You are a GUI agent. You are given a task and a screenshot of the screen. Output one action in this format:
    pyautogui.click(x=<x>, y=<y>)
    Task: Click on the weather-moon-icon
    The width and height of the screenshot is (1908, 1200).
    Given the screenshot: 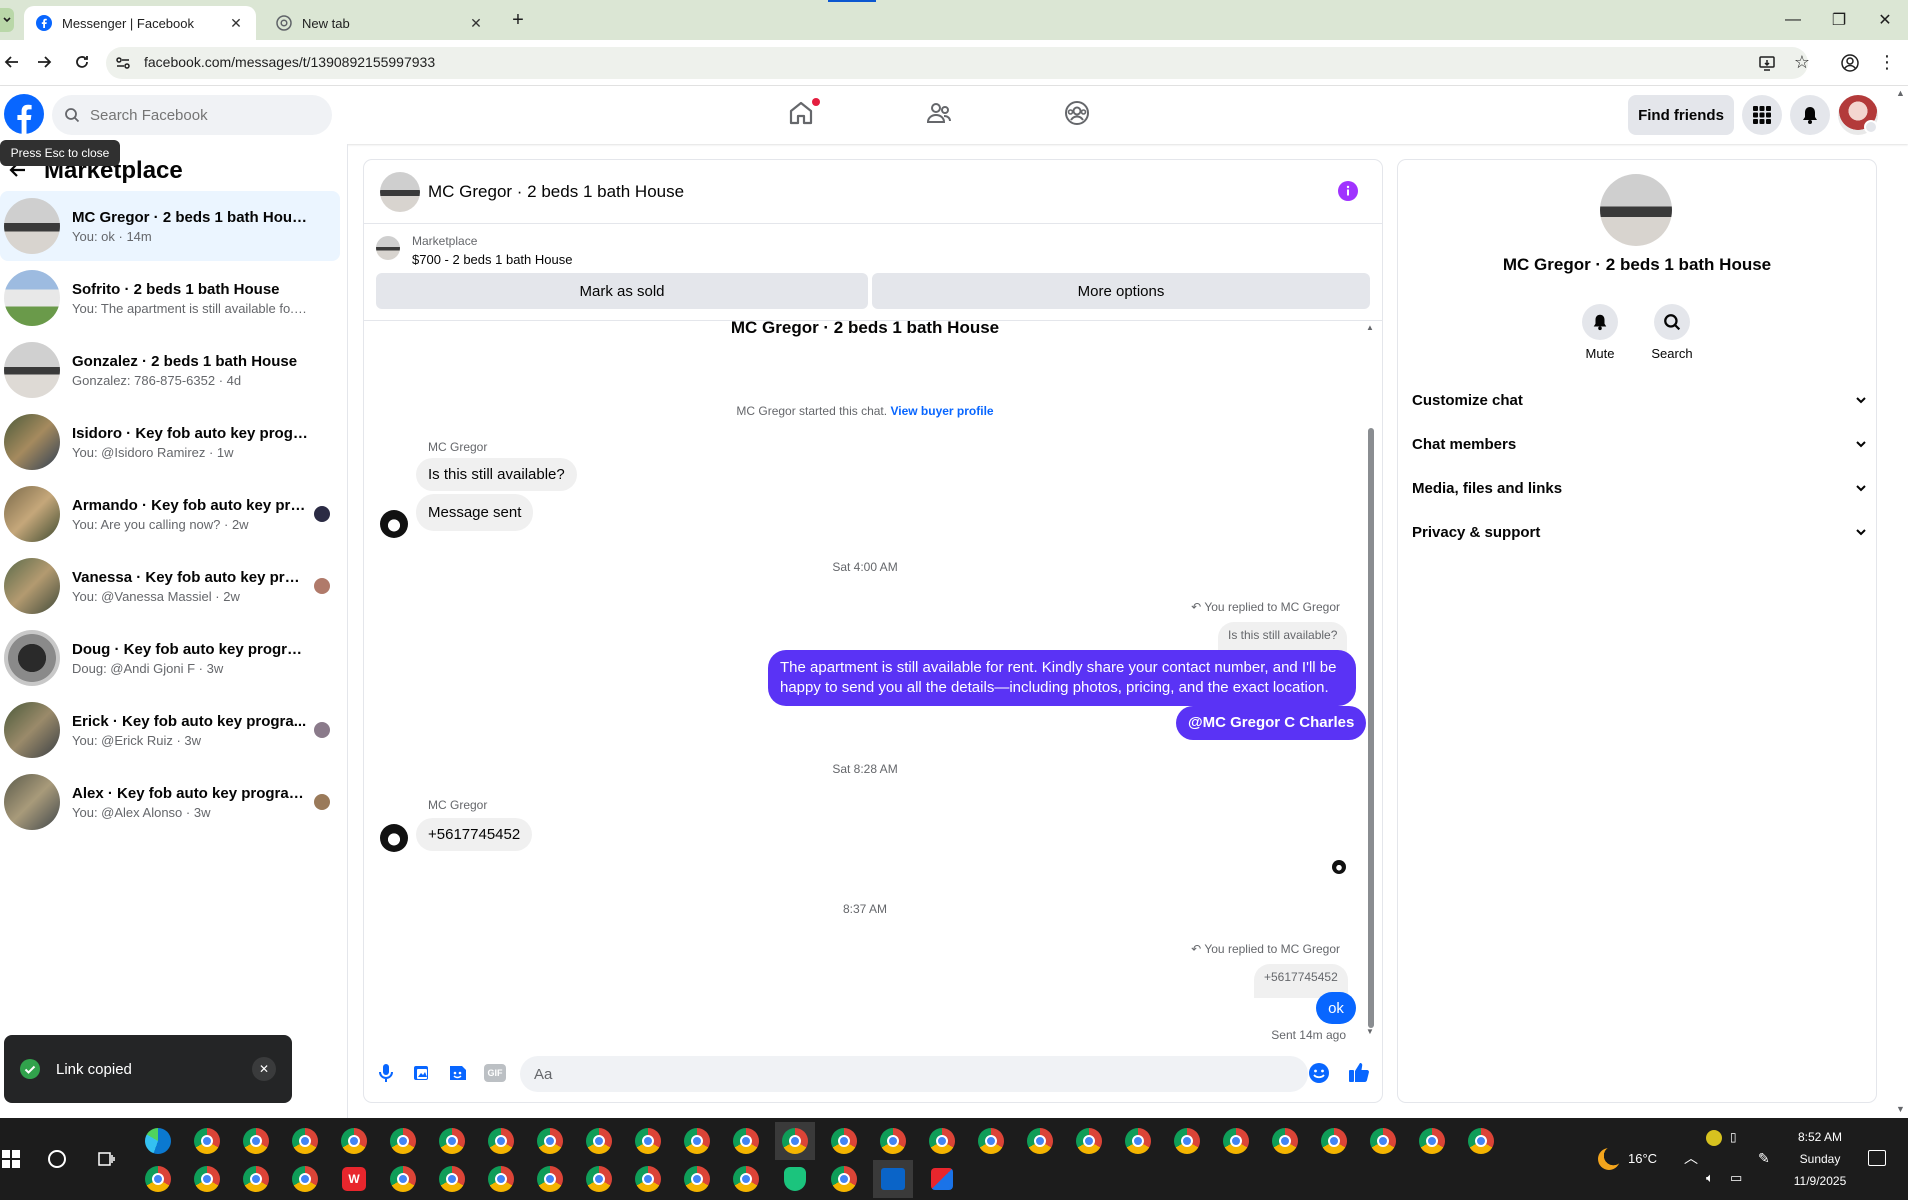 What is the action you would take?
    pyautogui.click(x=1609, y=1159)
    